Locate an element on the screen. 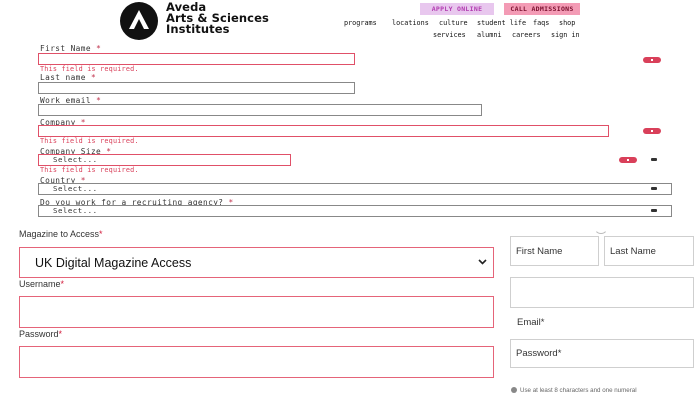 Image resolution: width=700 pixels, height=400 pixels. email-label: Email* is located at coordinates (531, 322).